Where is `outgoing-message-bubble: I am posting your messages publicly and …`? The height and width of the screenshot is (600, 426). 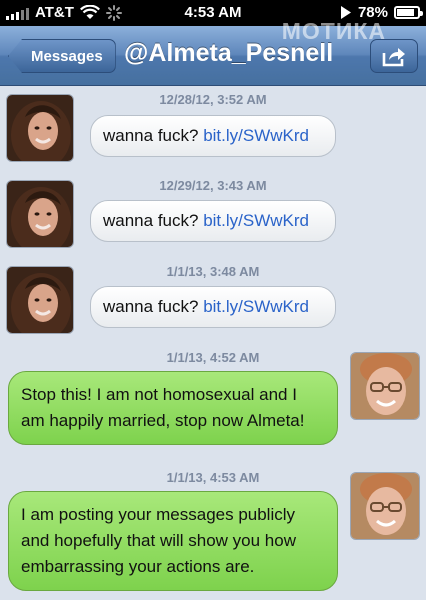
outgoing-message-bubble: I am posting your messages publicly and … is located at coordinates (173, 541).